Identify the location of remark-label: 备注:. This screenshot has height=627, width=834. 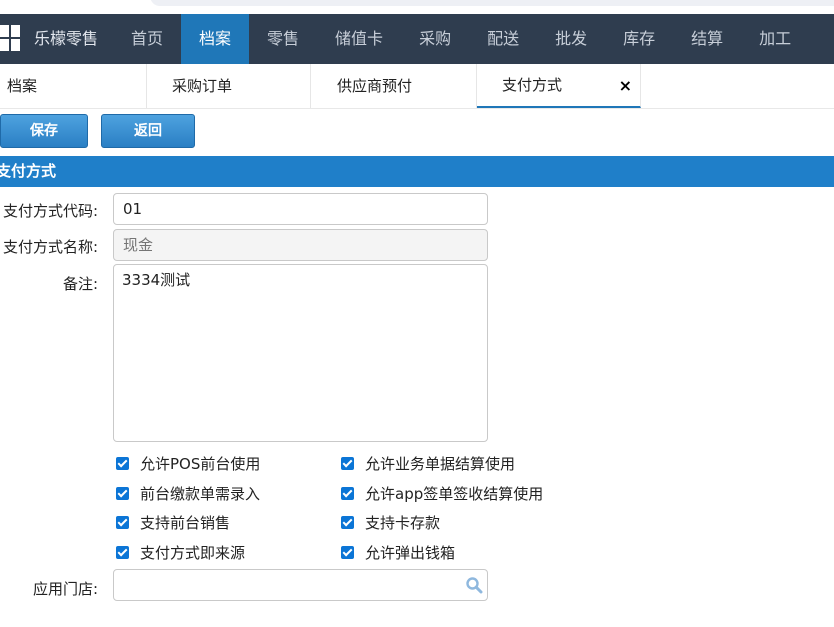
(80, 284).